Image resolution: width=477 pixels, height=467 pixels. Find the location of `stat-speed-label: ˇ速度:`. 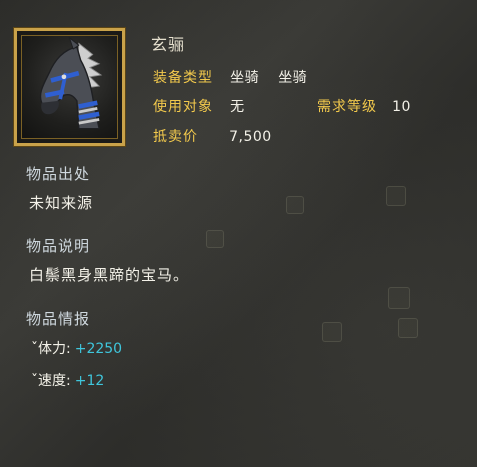

stat-speed-label: ˇ速度: is located at coordinates (51, 381).